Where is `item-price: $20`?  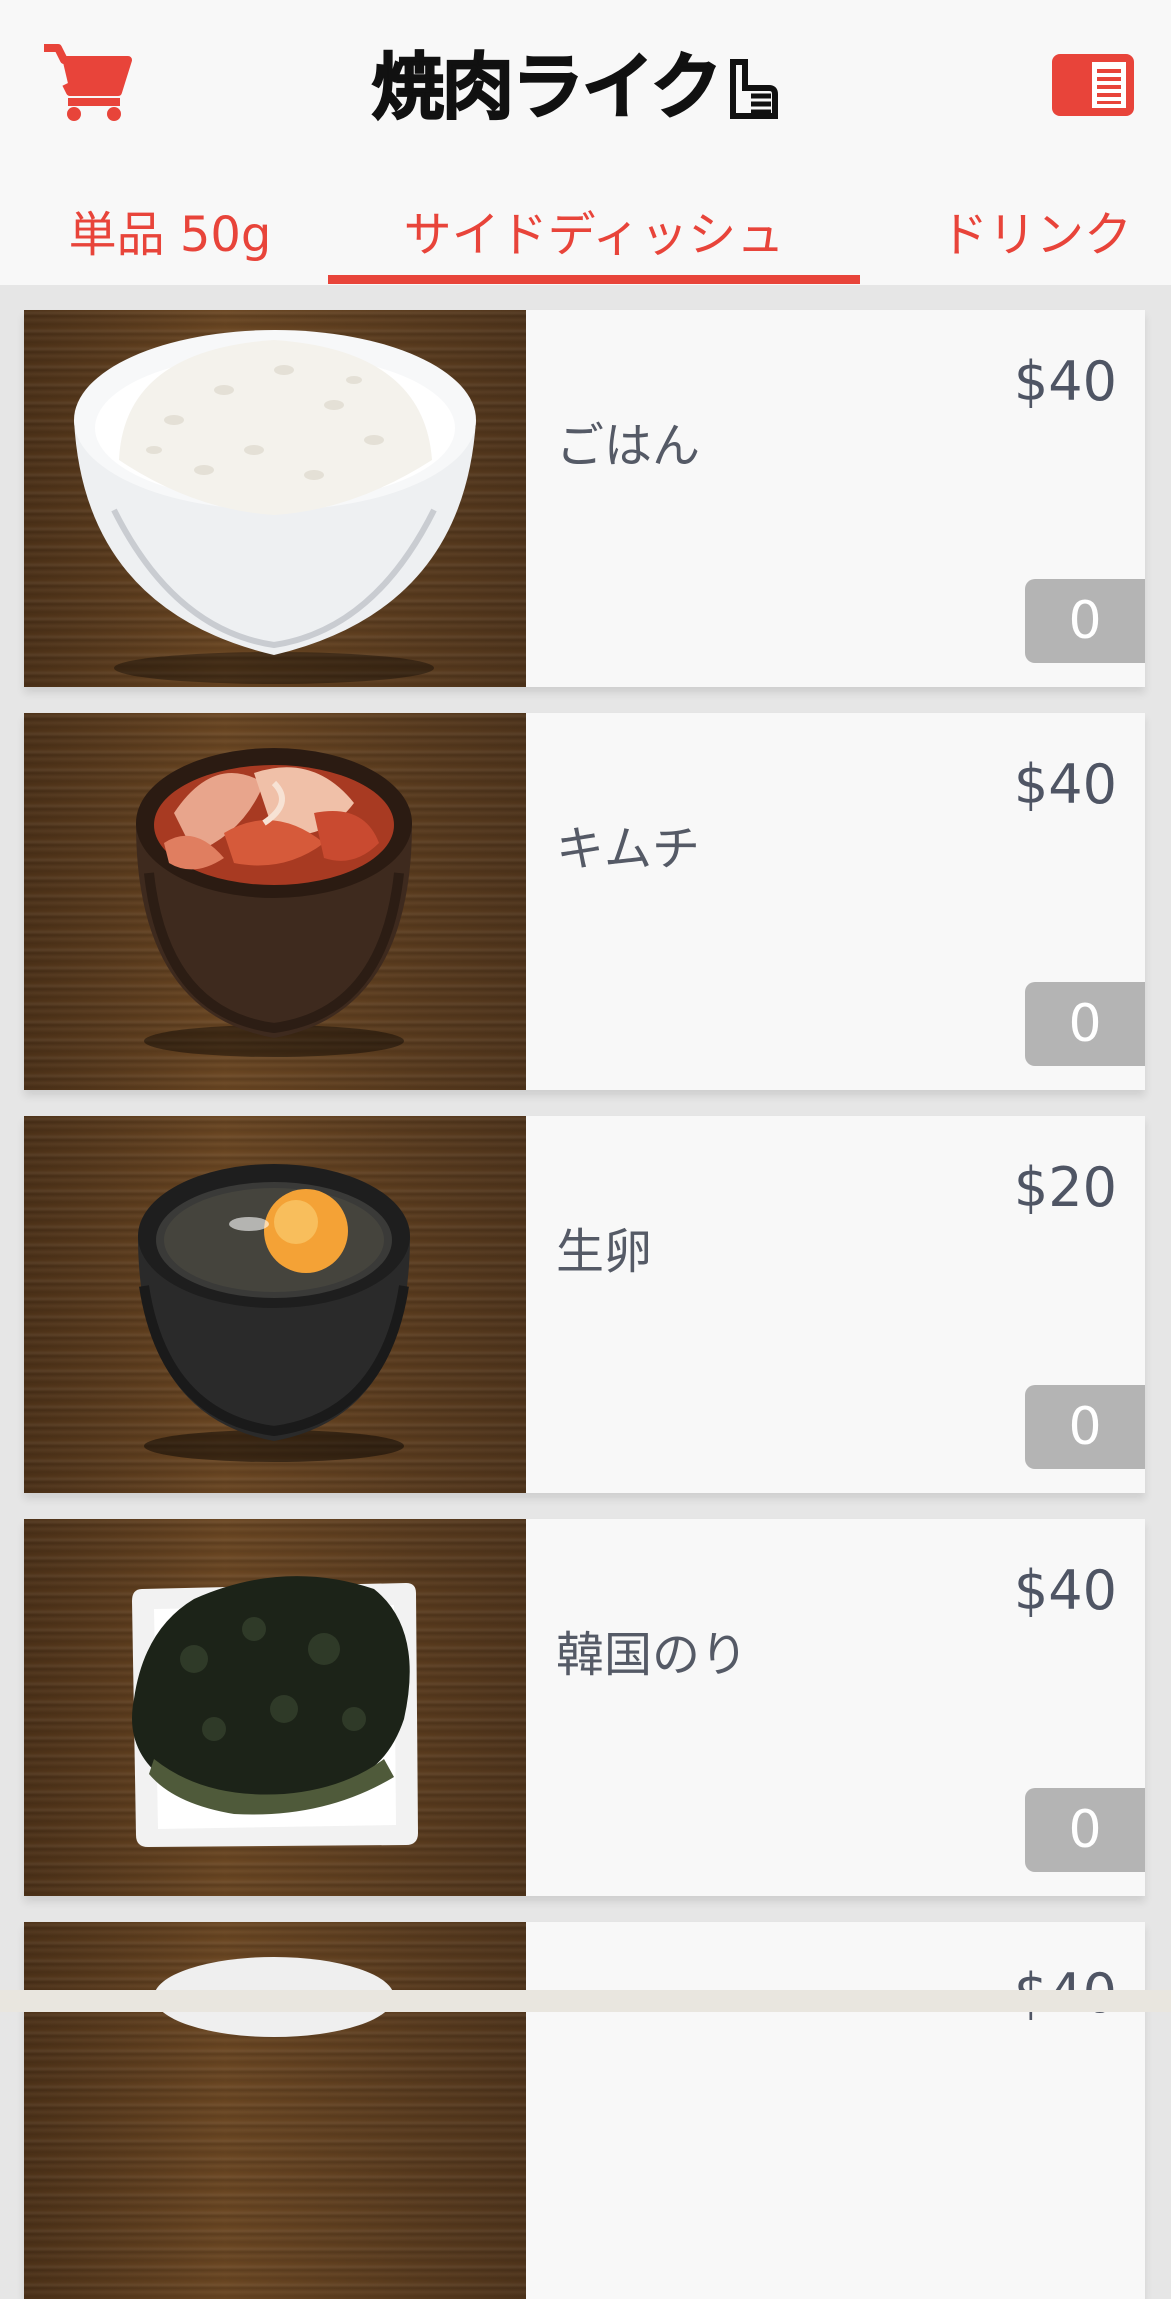
item-price: $20 is located at coordinates (1065, 1187).